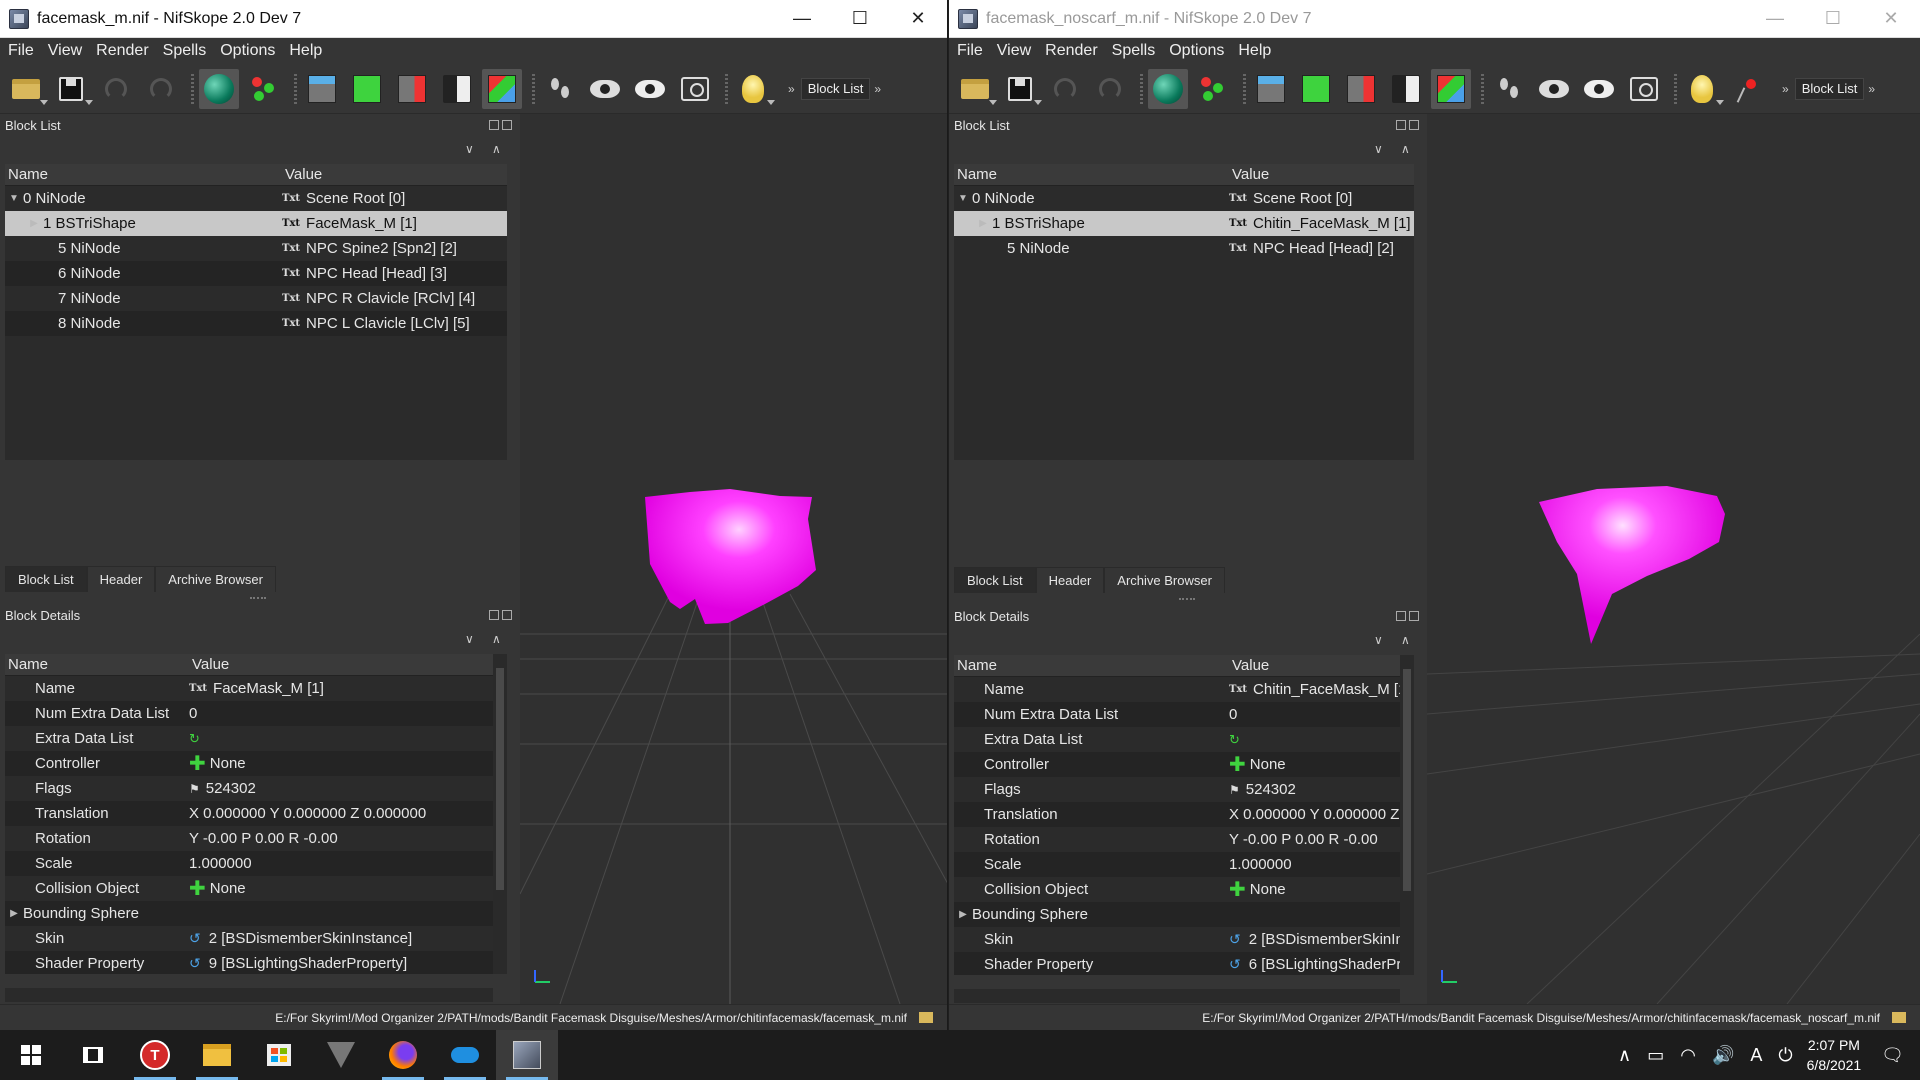 The image size is (1920, 1080). Describe the element at coordinates (1785, 1055) in the screenshot. I see `power-icon: ⏻` at that location.